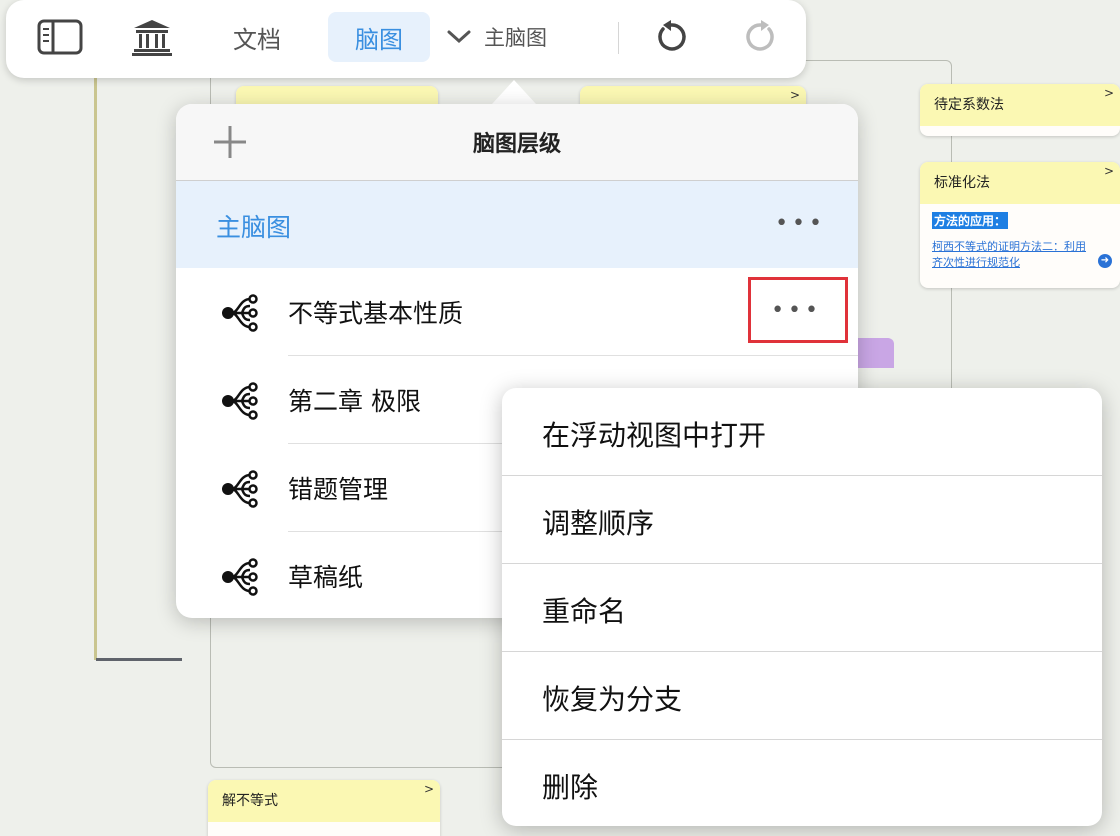 This screenshot has height=836, width=1120. I want to click on level-item-label: 草稿纸, so click(326, 577).